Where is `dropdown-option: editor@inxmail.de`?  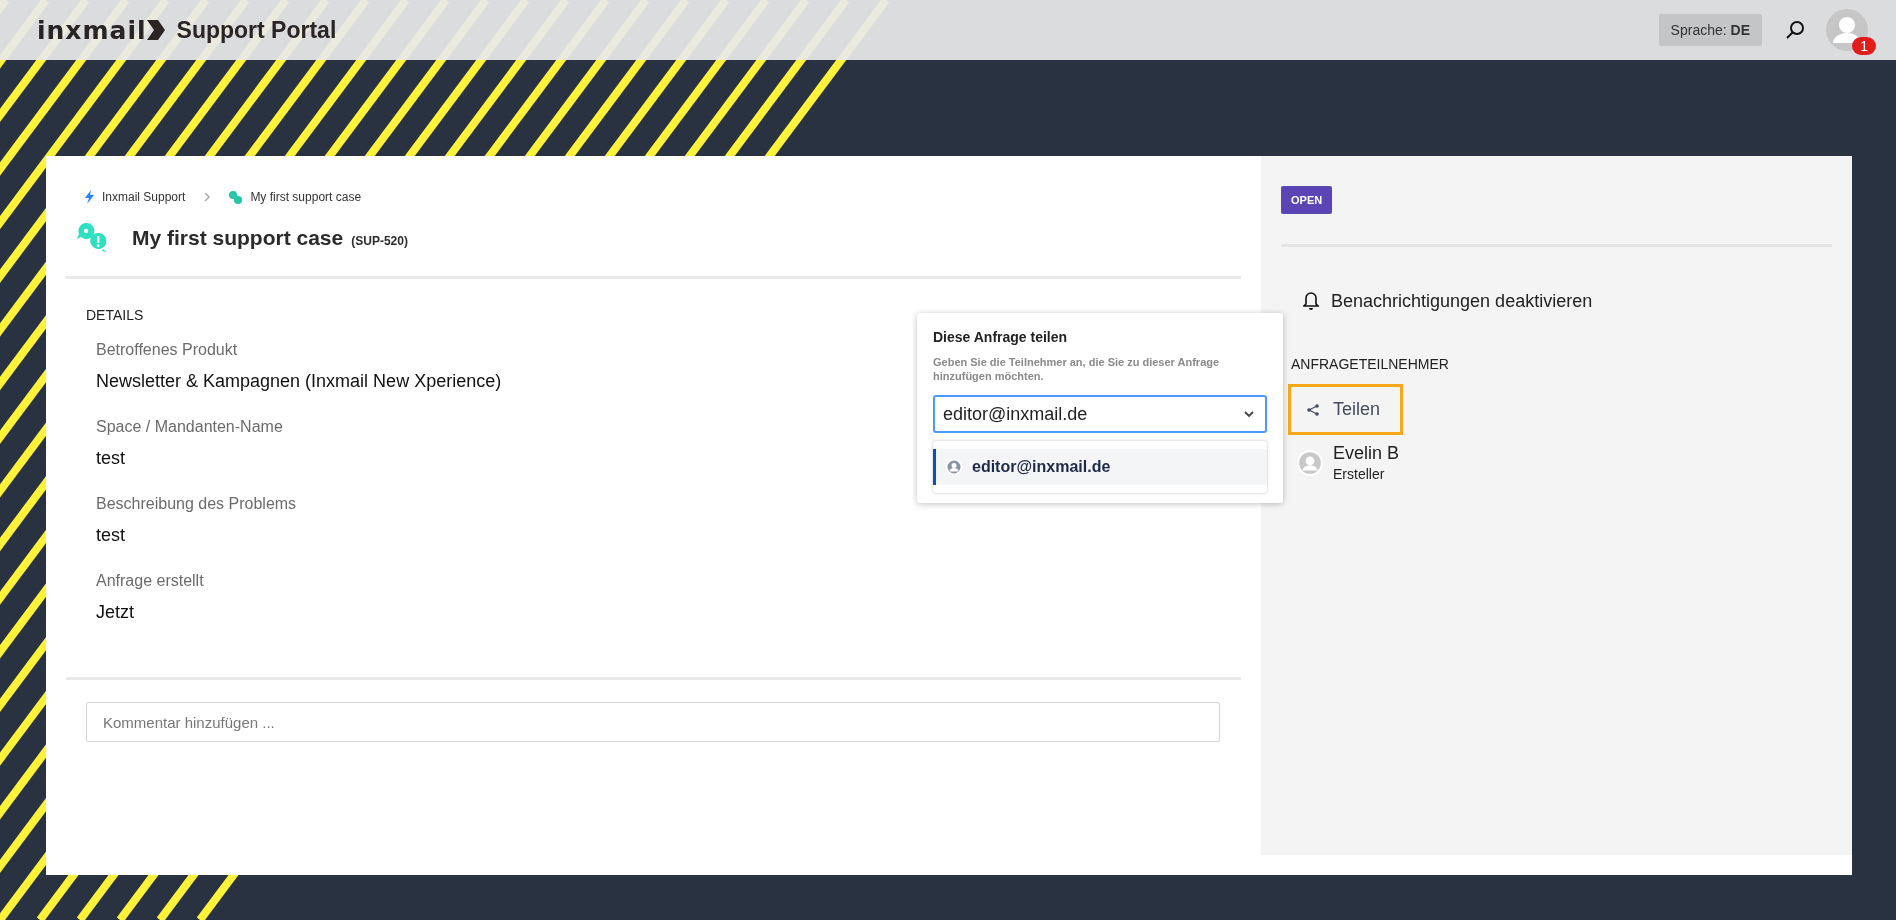 dropdown-option: editor@inxmail.de is located at coordinates (1100, 467).